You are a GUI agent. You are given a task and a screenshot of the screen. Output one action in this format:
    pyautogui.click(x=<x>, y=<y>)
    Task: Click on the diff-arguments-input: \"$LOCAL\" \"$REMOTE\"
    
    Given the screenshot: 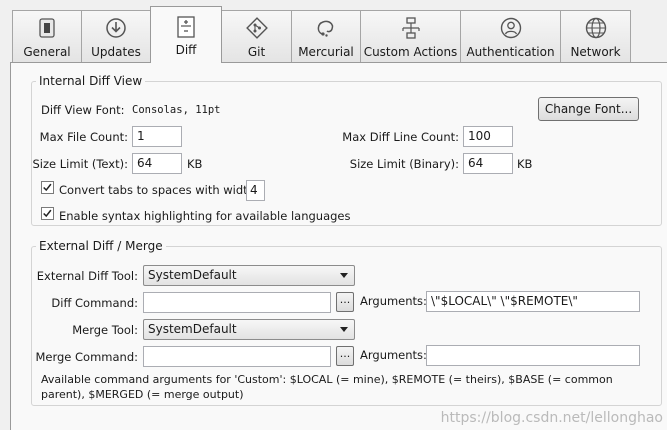 What is the action you would take?
    pyautogui.click(x=533, y=301)
    